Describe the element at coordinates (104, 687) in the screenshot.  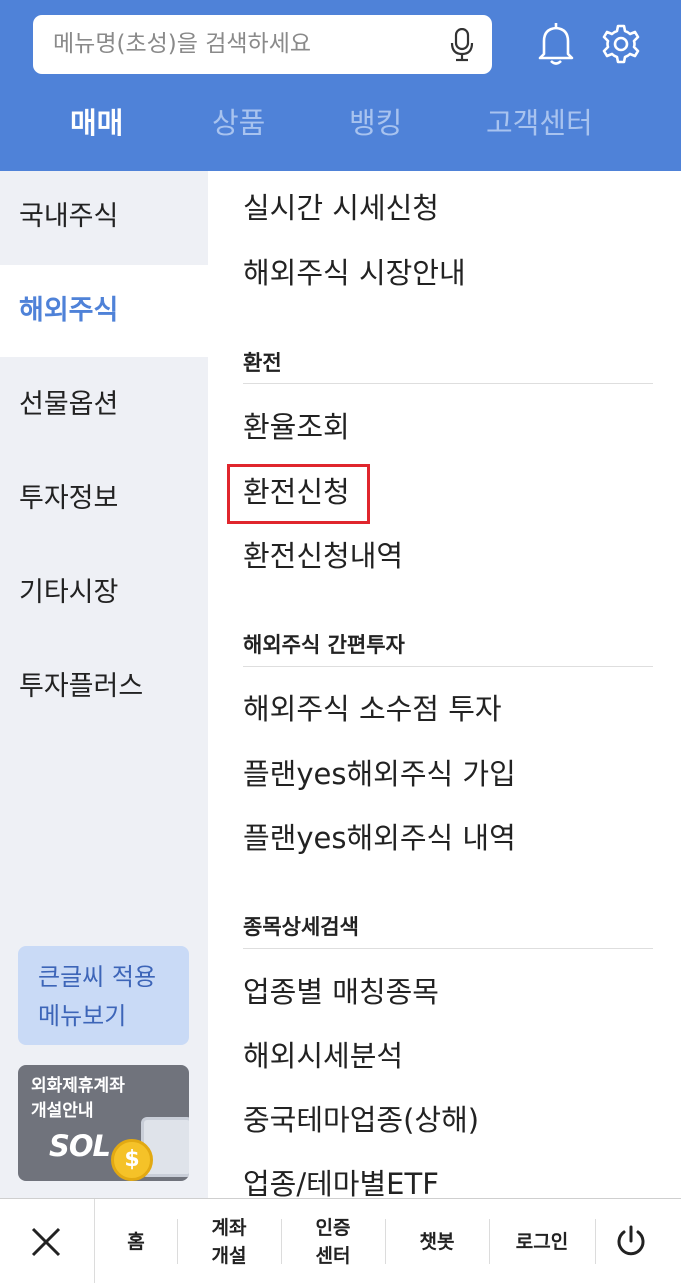
I see `sidebar-item-invest-plus: 투자플러스` at that location.